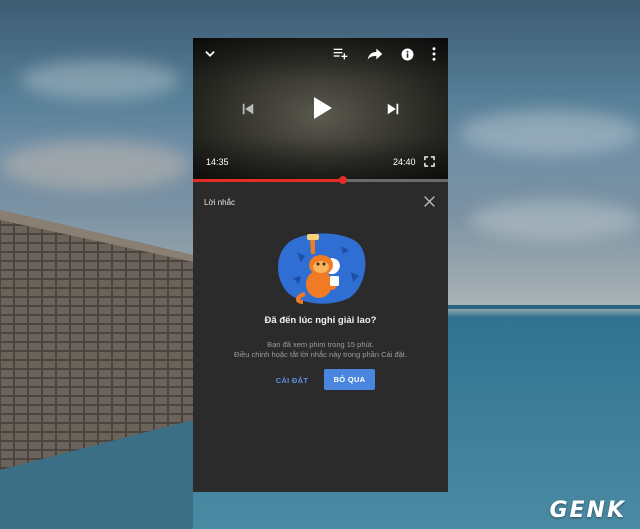 The width and height of the screenshot is (640, 529). I want to click on settings-button: CÀI ĐẶT, so click(292, 380).